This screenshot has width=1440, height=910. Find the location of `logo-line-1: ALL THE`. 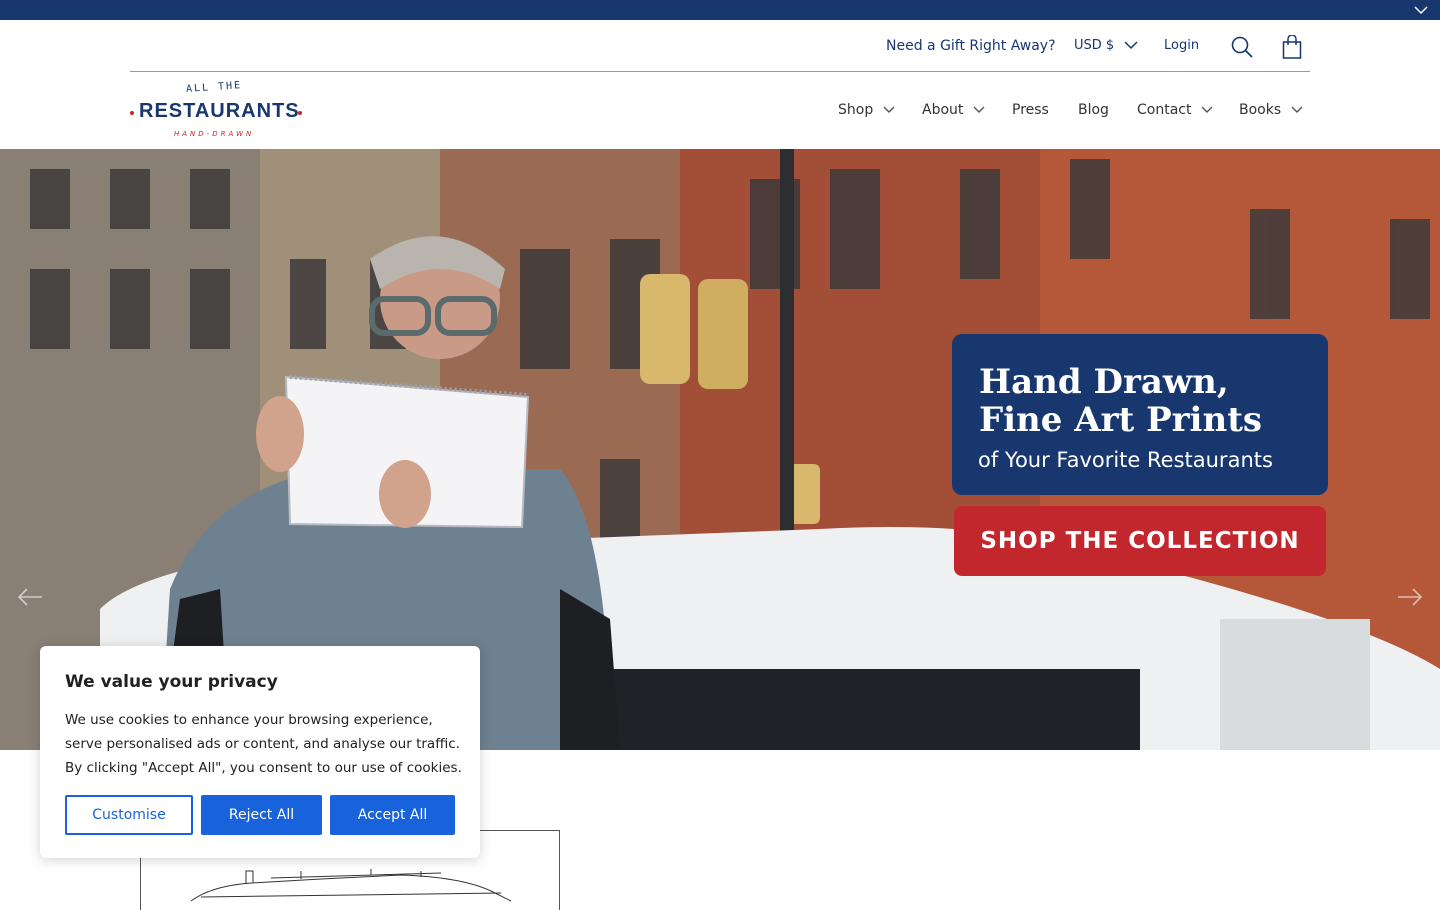

logo-line-1: ALL THE is located at coordinates (214, 87).